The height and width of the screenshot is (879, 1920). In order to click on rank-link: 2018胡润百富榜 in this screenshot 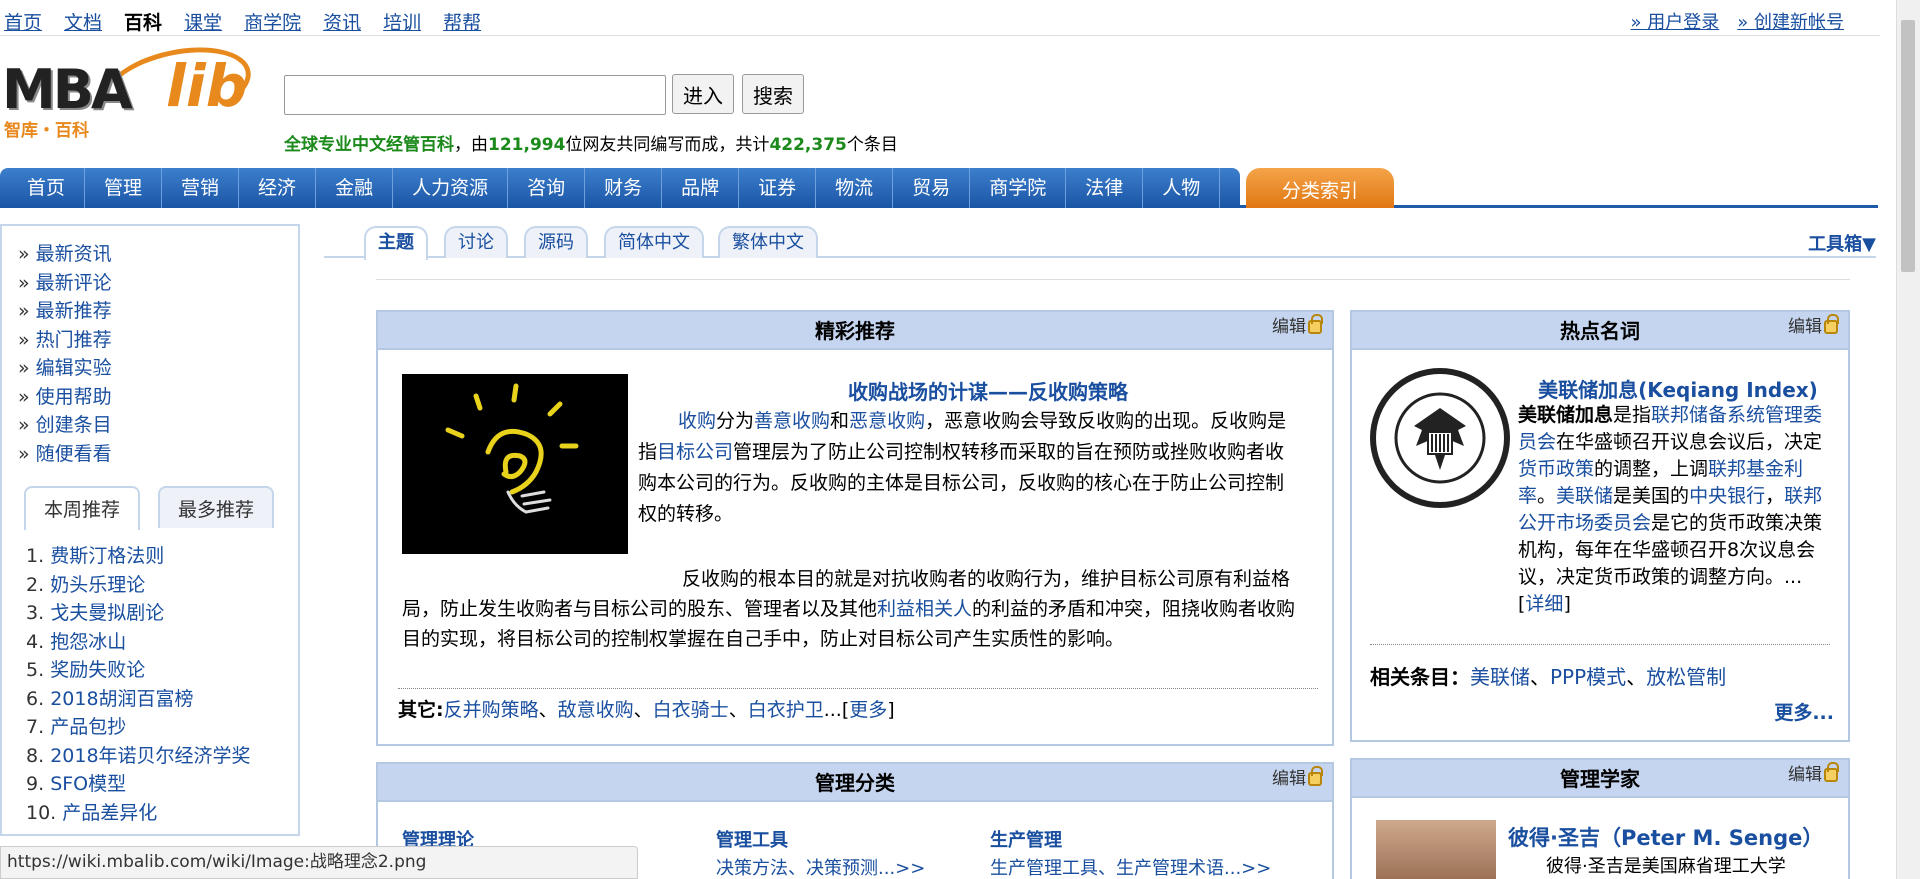, I will do `click(121, 699)`.